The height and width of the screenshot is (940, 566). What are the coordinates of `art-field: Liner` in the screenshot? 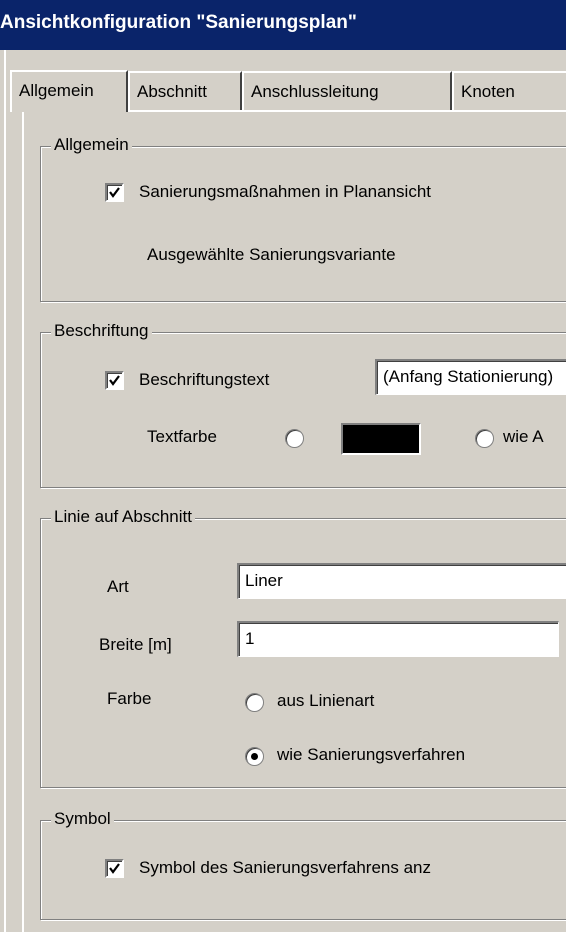 It's located at (401, 581).